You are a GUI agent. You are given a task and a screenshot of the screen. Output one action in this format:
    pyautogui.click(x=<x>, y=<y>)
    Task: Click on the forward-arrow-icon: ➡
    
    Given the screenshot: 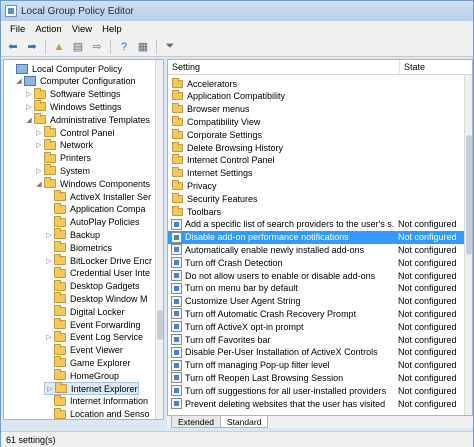 What is the action you would take?
    pyautogui.click(x=32, y=47)
    